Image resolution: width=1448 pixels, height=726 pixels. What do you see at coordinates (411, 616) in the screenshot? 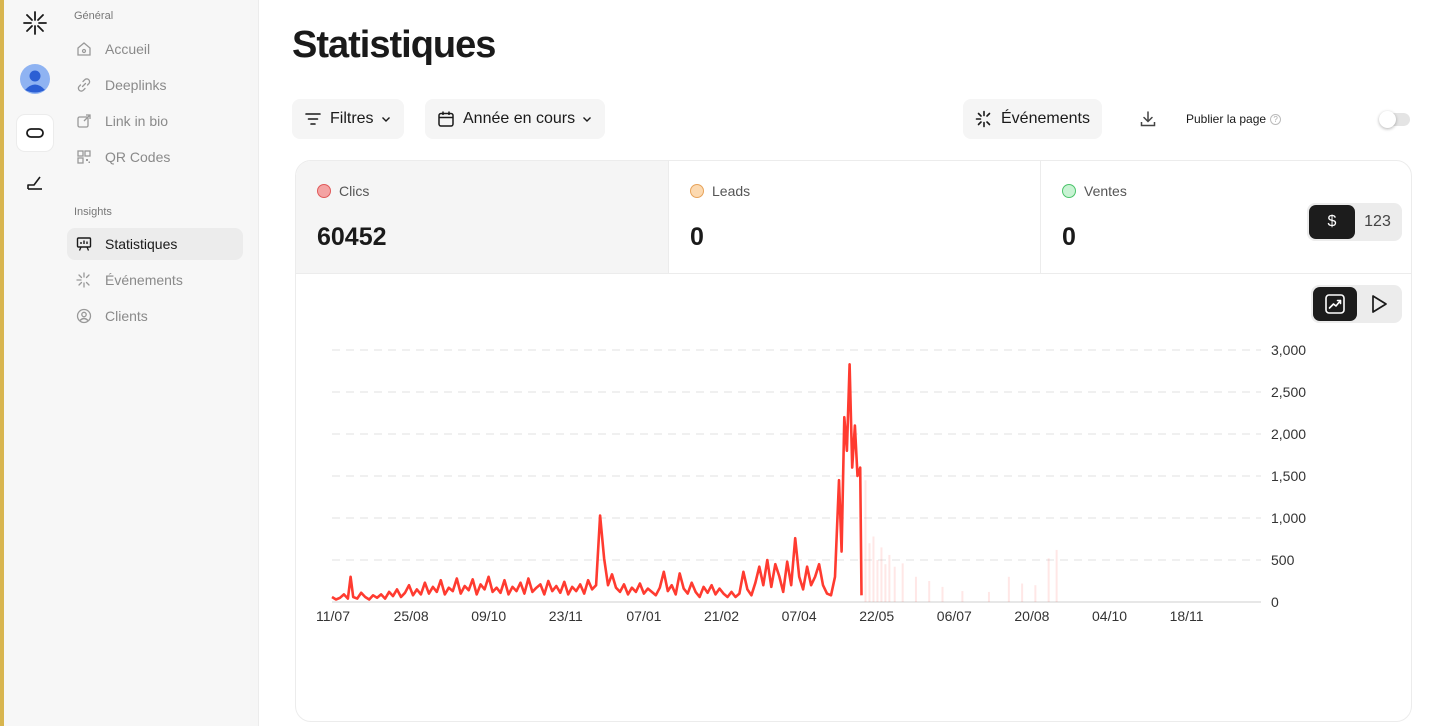
I see `x-tick-label: 25/08` at bounding box center [411, 616].